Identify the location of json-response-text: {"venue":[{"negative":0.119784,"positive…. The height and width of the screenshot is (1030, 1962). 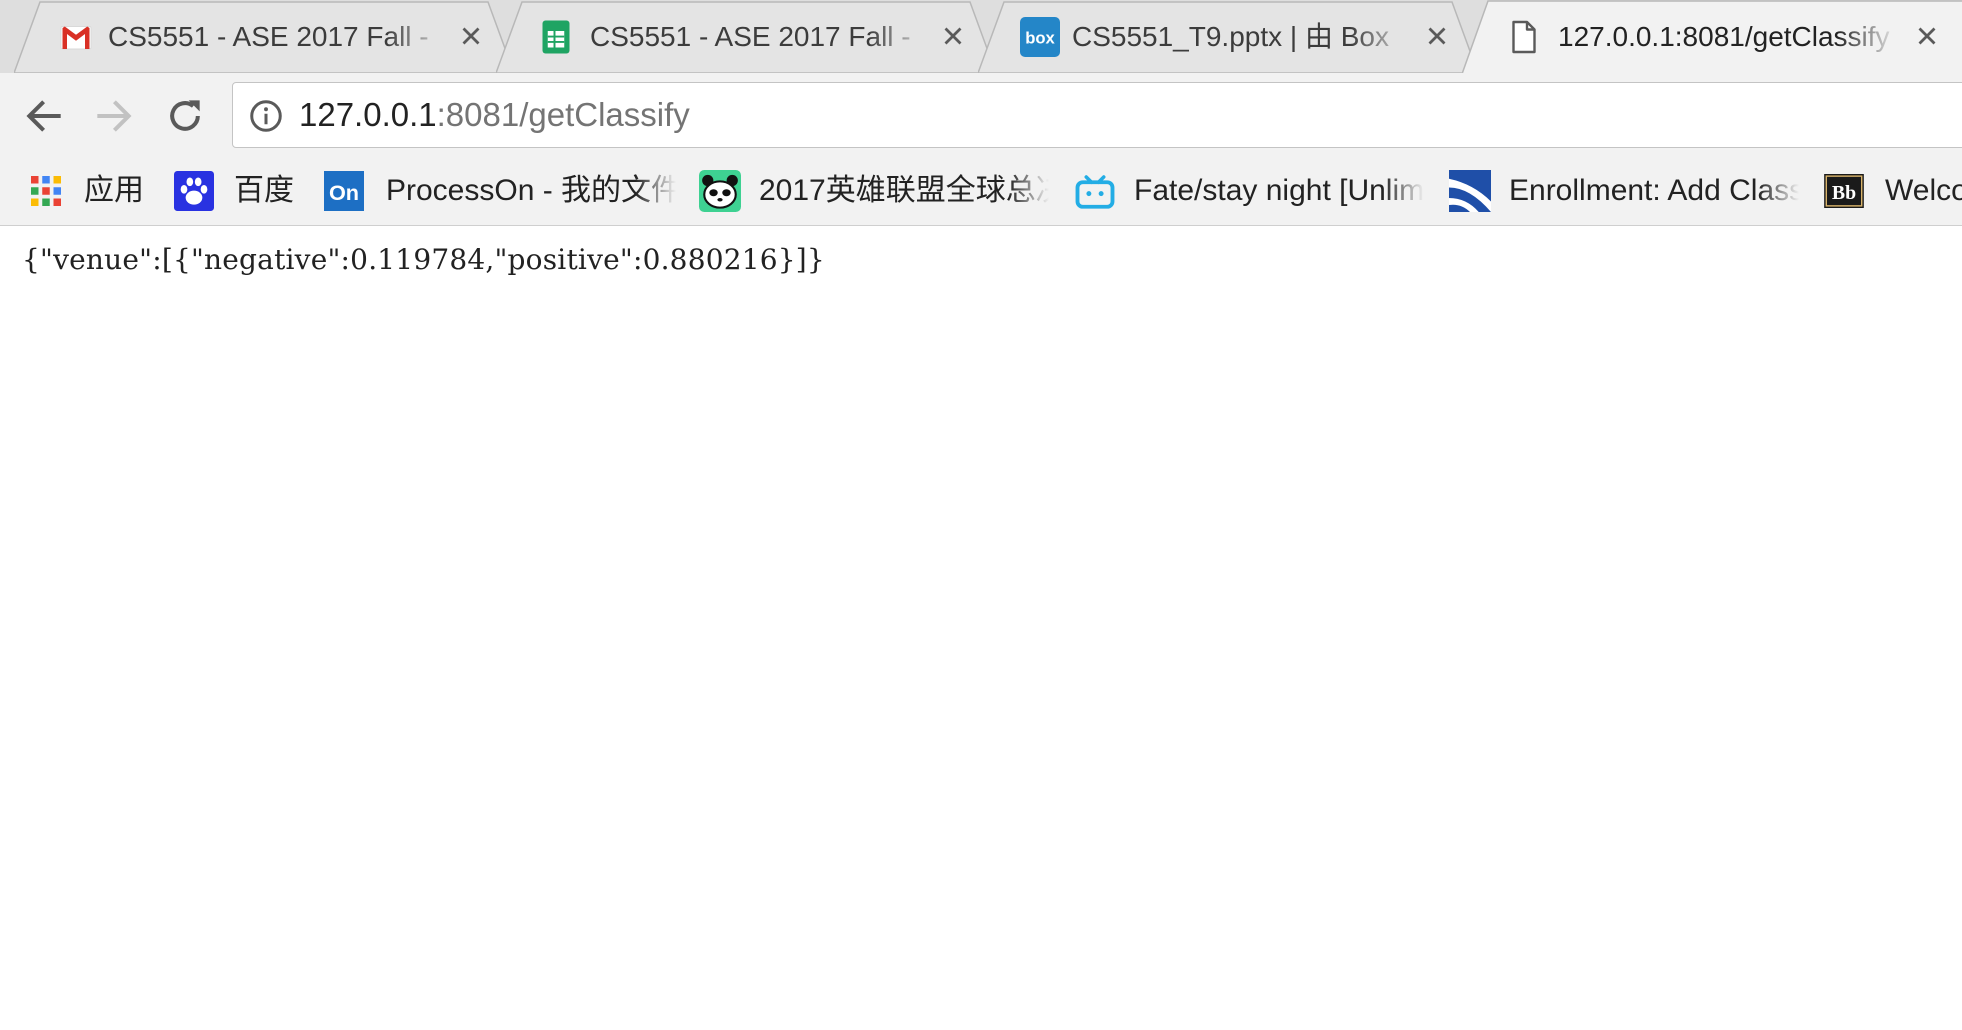
(423, 259).